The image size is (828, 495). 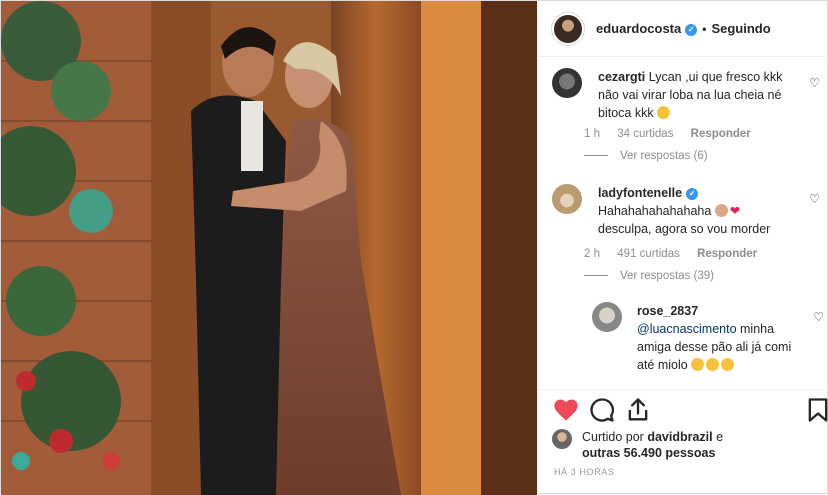 What do you see at coordinates (592, 134) in the screenshot?
I see `comment-time: 1 h` at bounding box center [592, 134].